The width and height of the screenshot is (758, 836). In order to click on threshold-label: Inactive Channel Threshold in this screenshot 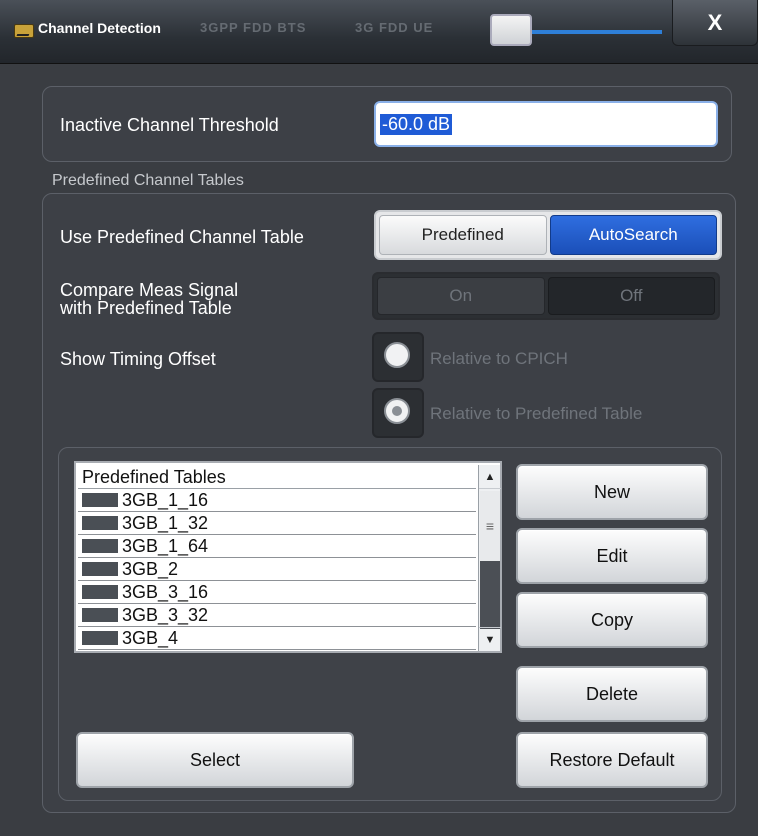, I will do `click(169, 125)`.